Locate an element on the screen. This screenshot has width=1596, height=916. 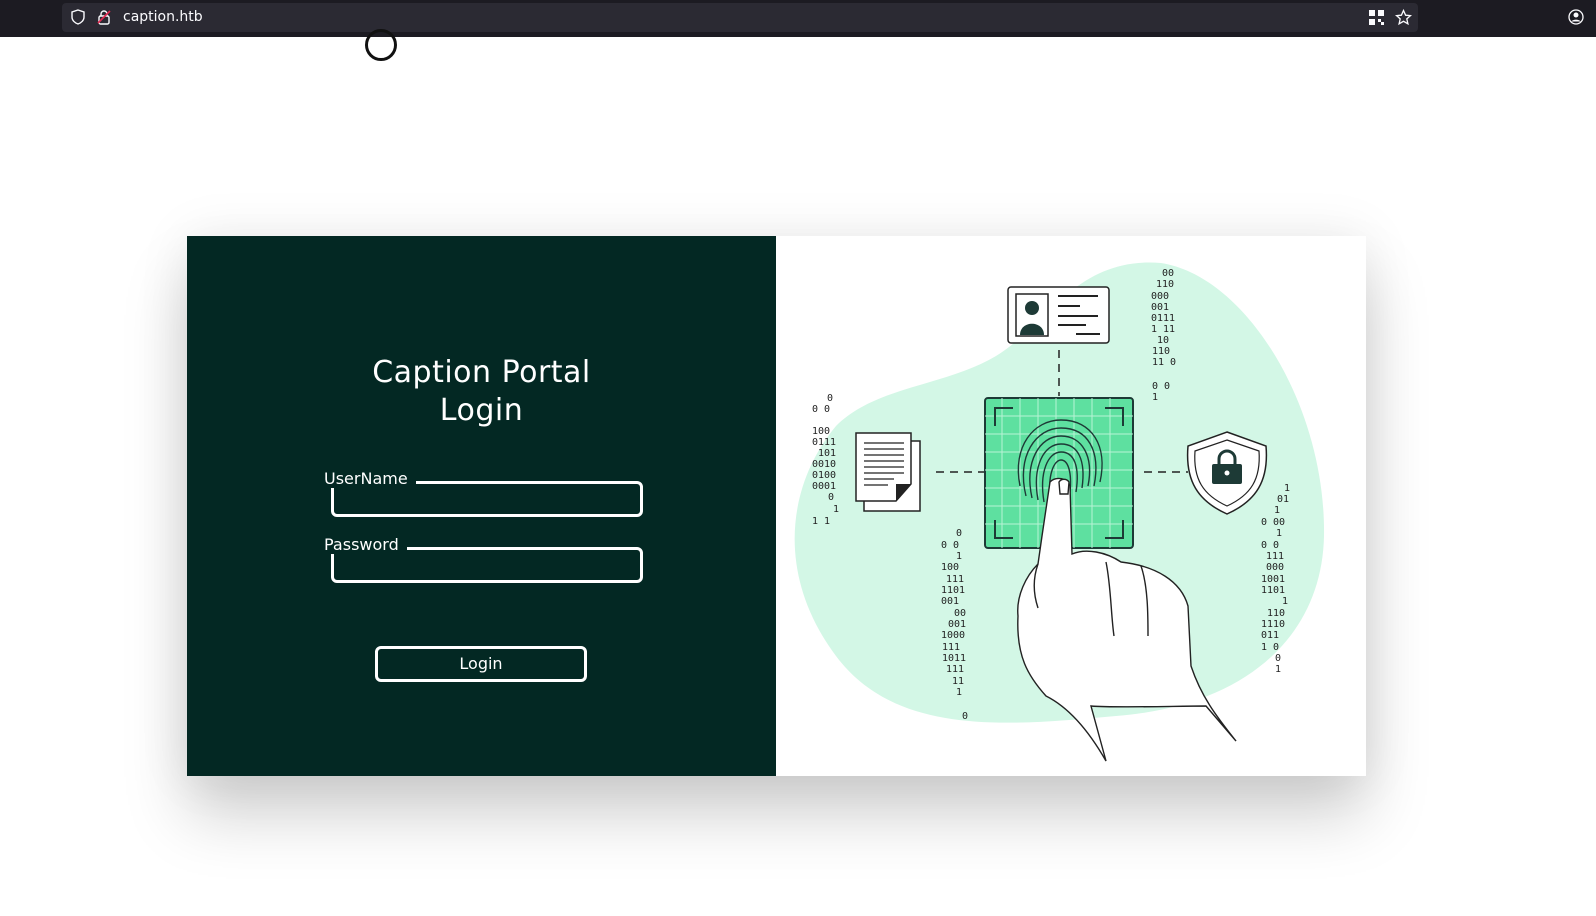
svg-text: 1 11 is located at coordinates (1163, 329).